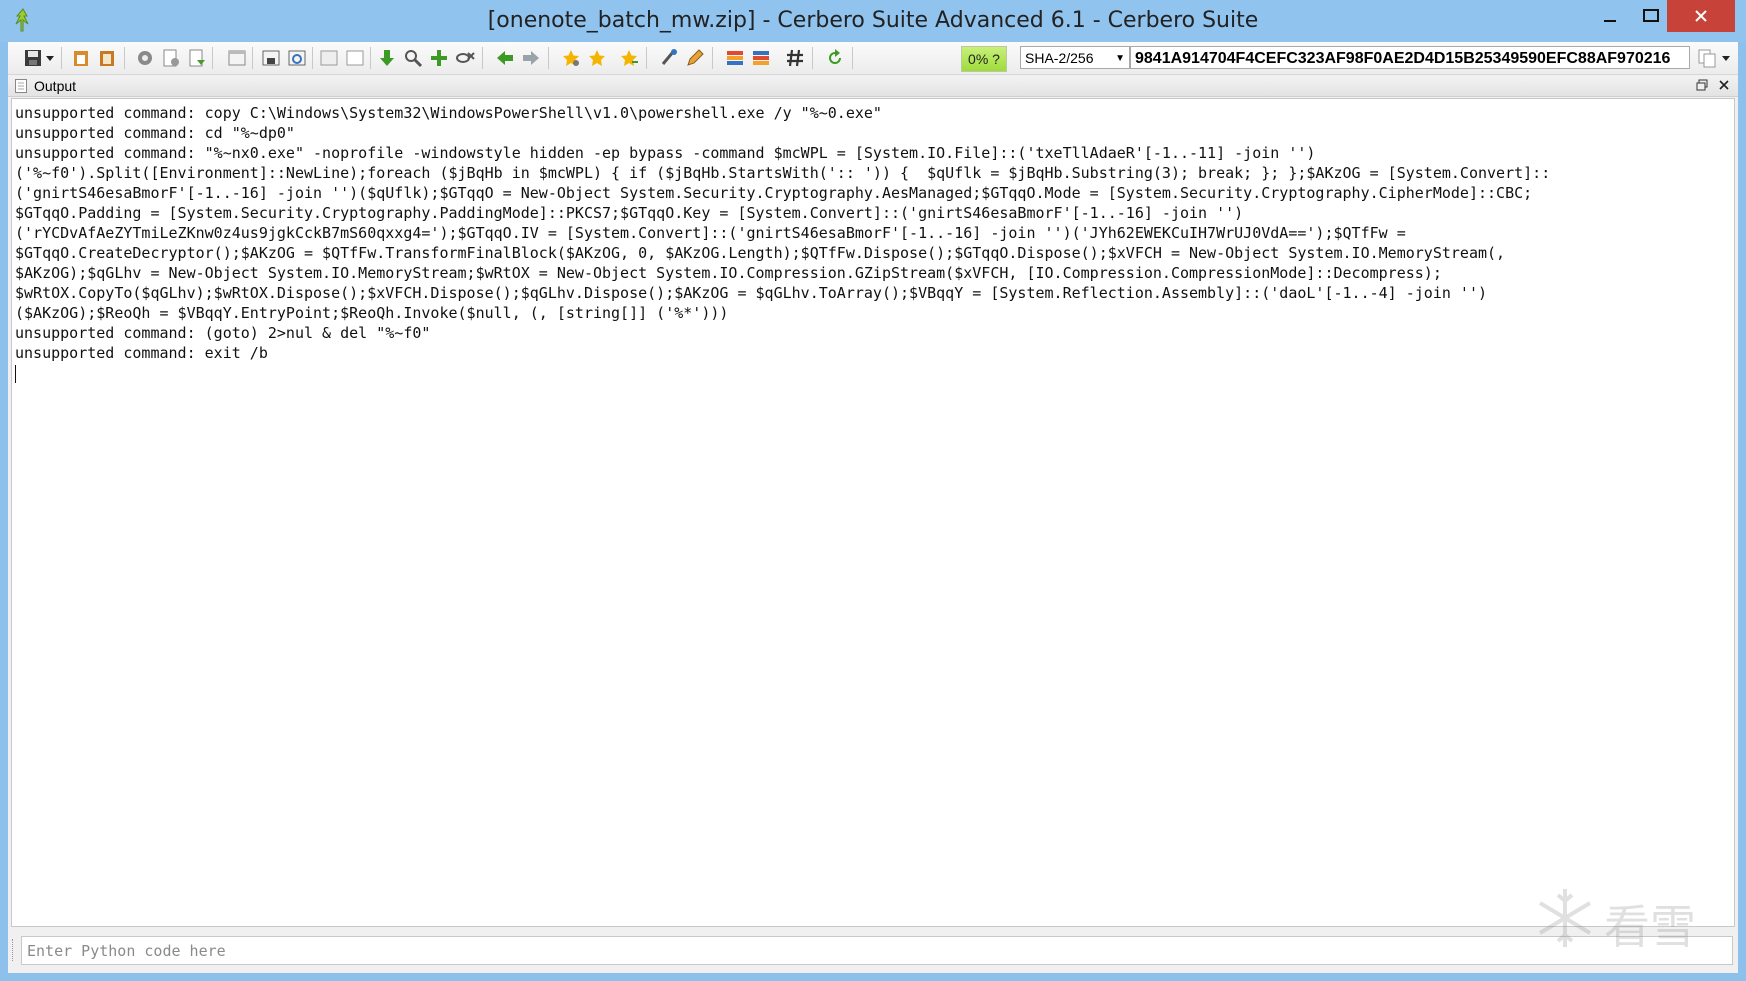  Describe the element at coordinates (1610, 16) in the screenshot. I see `minimize-button` at that location.